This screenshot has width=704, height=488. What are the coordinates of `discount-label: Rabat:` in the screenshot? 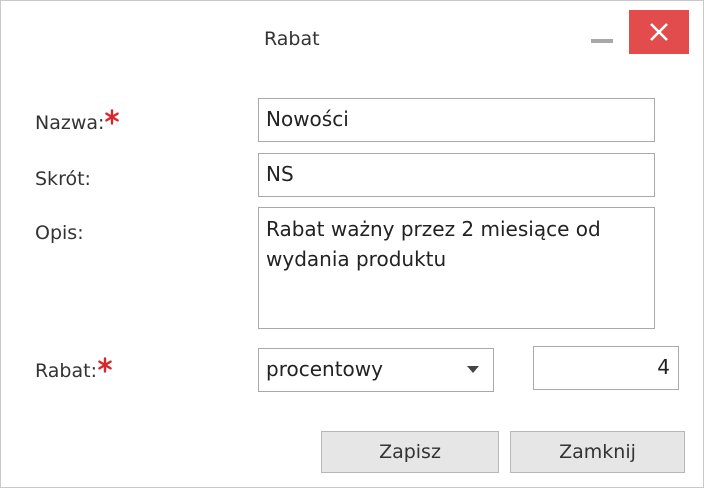 It's located at (74, 370).